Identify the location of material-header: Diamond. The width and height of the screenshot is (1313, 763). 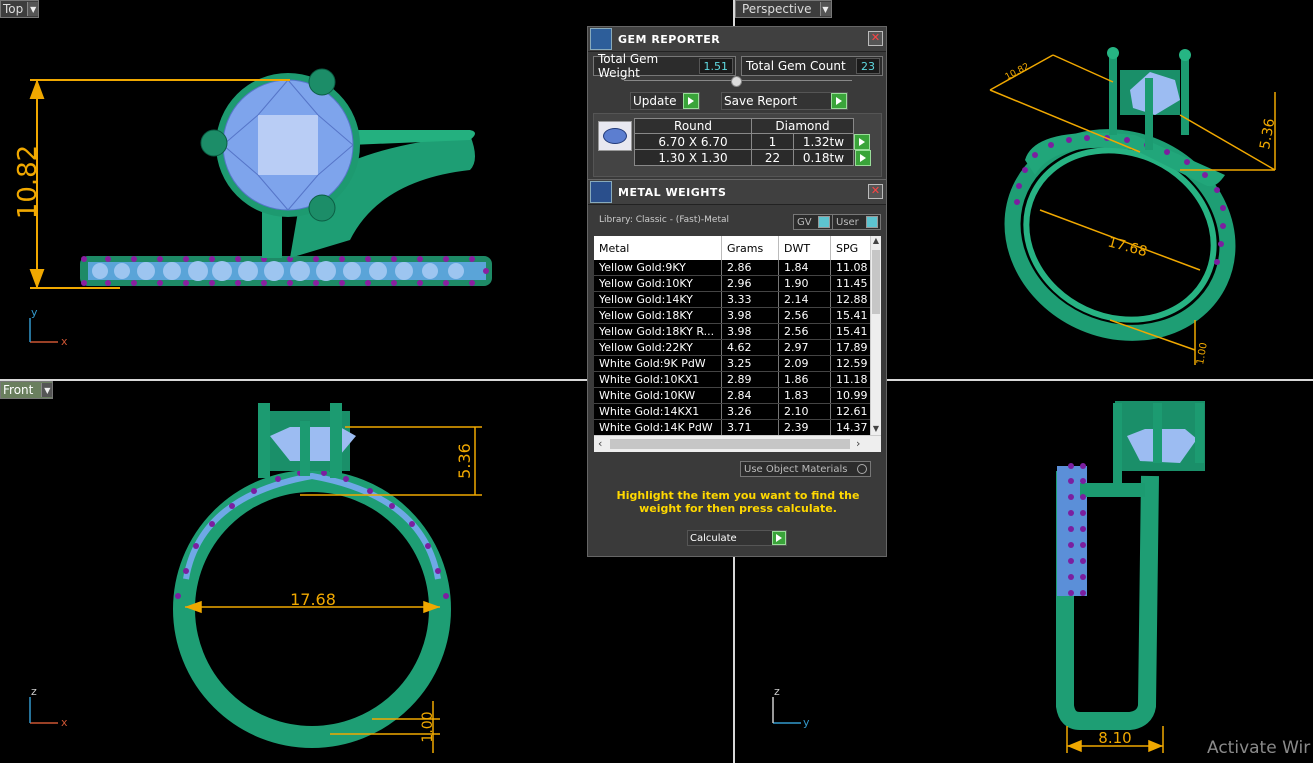
(802, 126).